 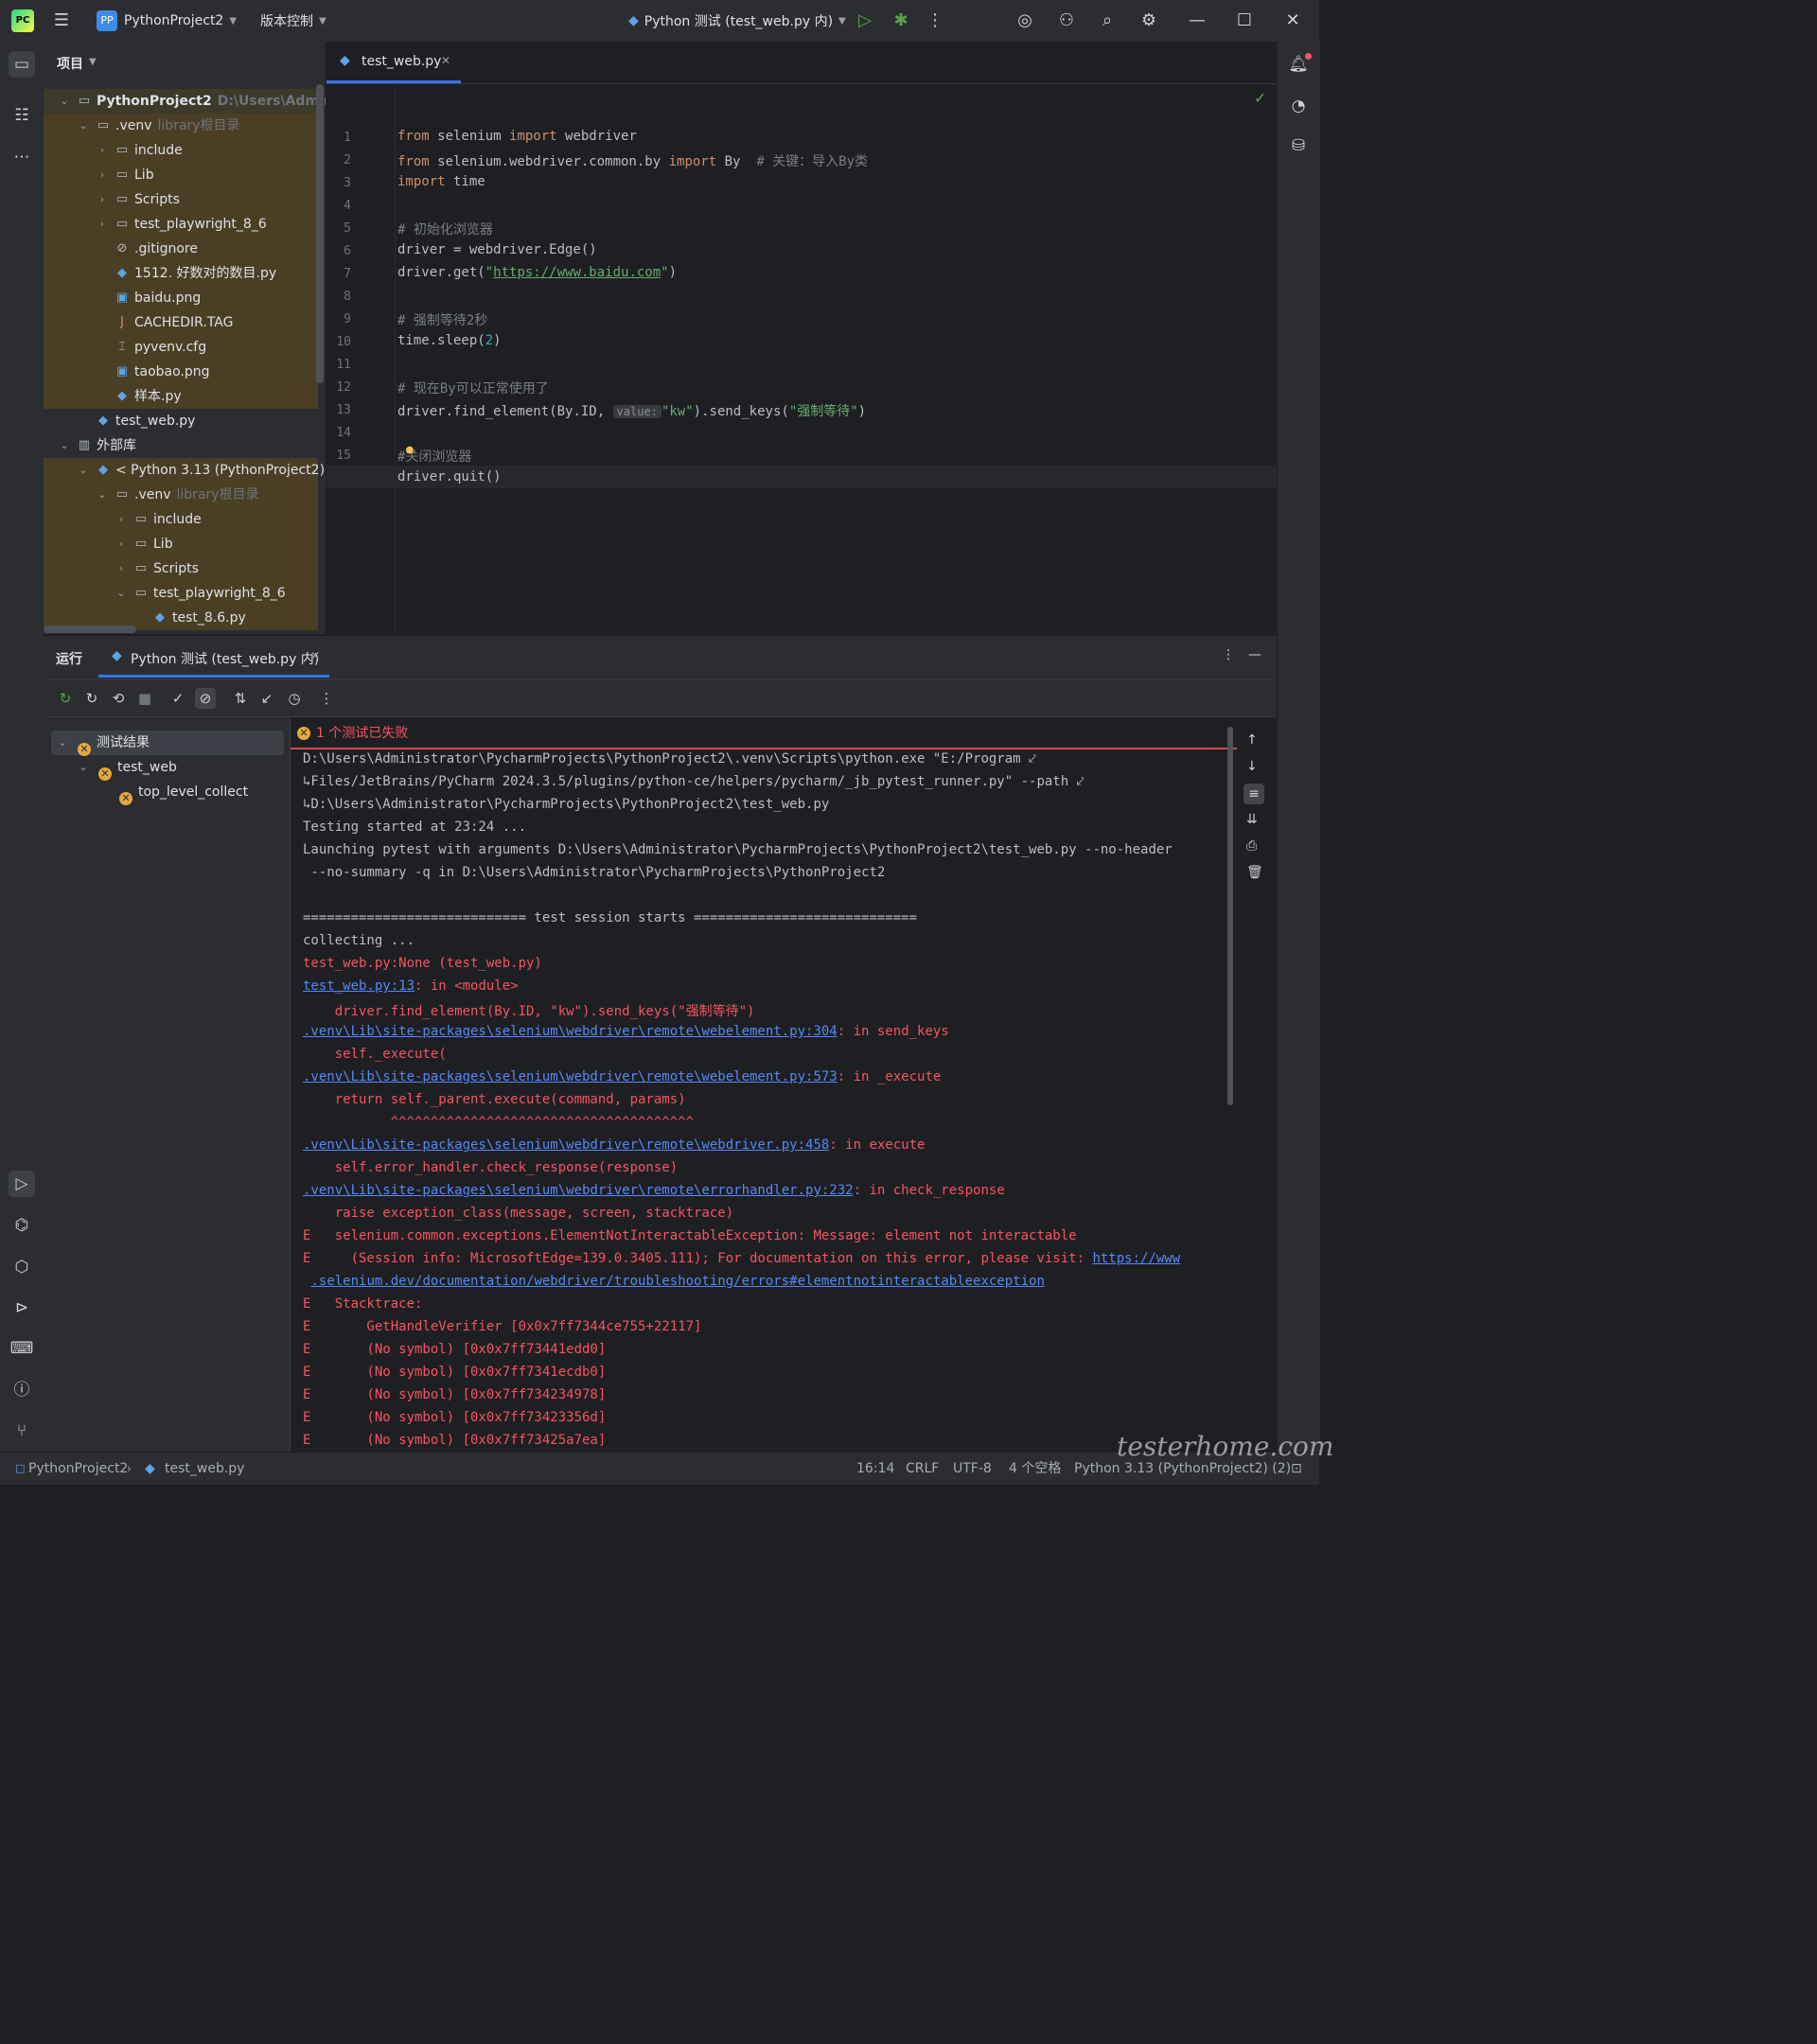 I want to click on test-result-item: ✕ top_level_collect, so click(x=167, y=792).